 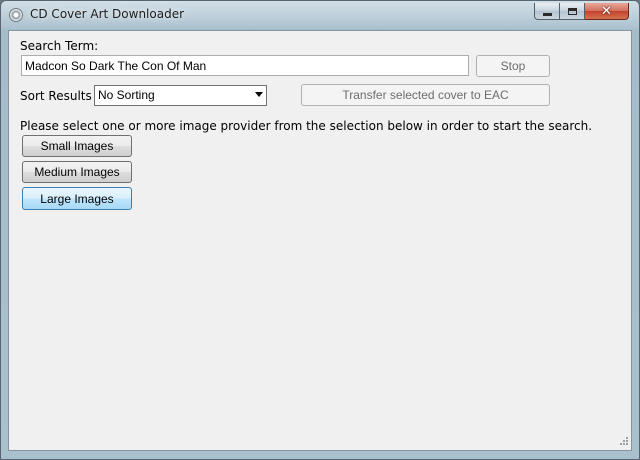 I want to click on cd-disc-icon, so click(x=16, y=15).